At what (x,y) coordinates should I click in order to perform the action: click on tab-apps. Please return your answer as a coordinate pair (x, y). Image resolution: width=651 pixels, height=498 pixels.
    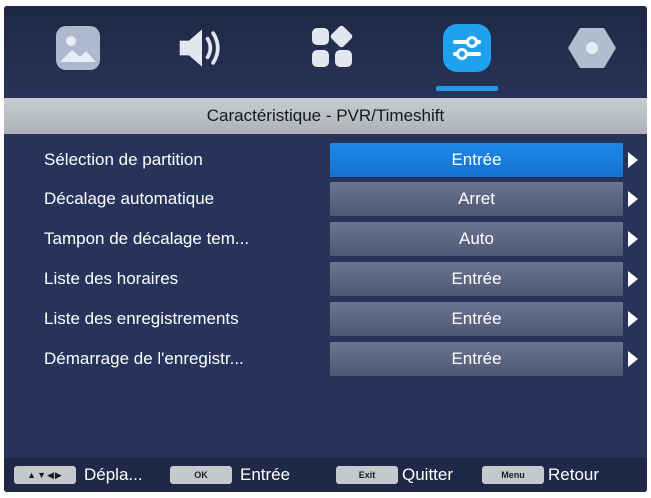
    Looking at the image, I should click on (332, 48).